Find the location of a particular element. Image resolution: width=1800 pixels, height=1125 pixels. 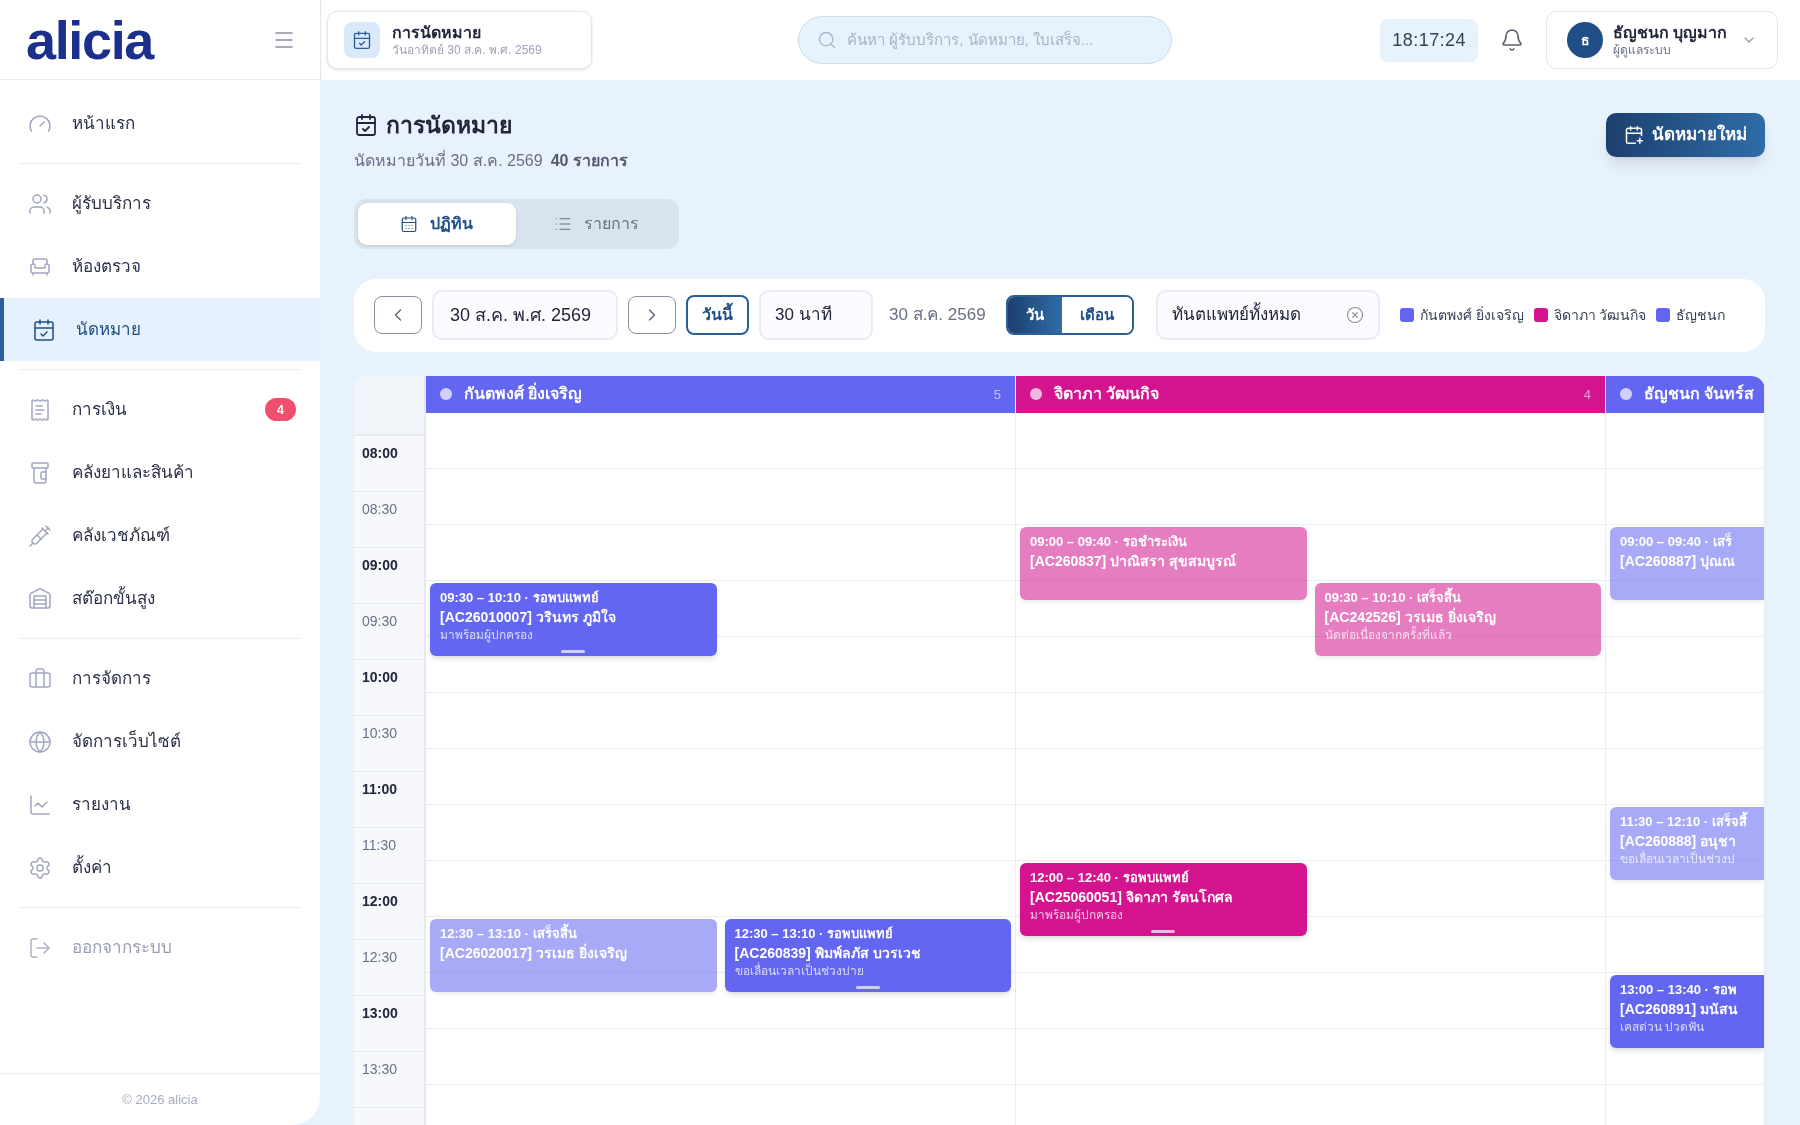

appointment-card: 12:00 – 12:40 · รอพบแพทย์ [AC25060051] จิดาภา รัตนโกศล มาพร้อมผู้ปกครอง is located at coordinates (1163, 899).